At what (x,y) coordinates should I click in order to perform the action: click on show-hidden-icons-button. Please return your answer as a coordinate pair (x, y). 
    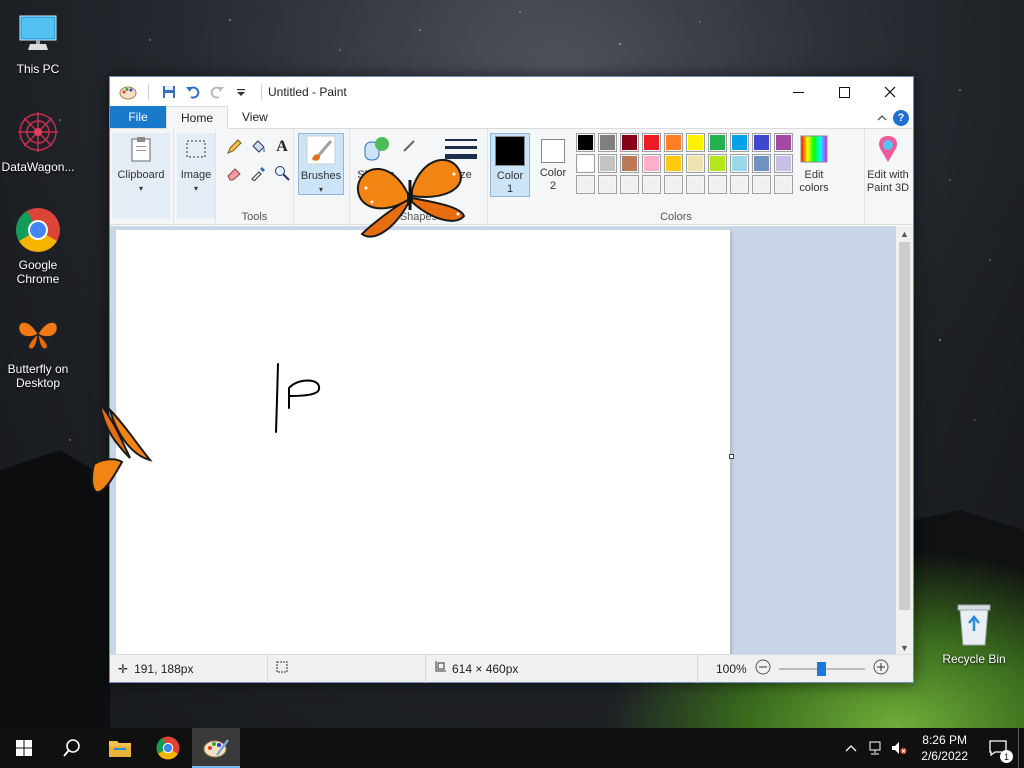
    Looking at the image, I should click on (851, 748).